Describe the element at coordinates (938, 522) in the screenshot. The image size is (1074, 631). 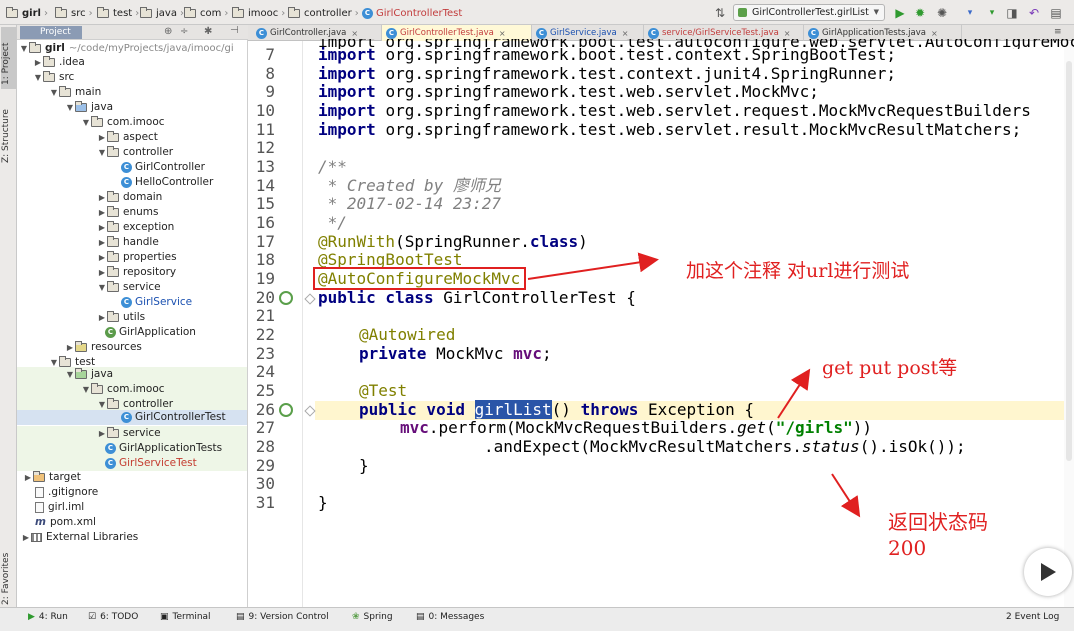
I see `annotation-note-3: 返回状态码` at that location.